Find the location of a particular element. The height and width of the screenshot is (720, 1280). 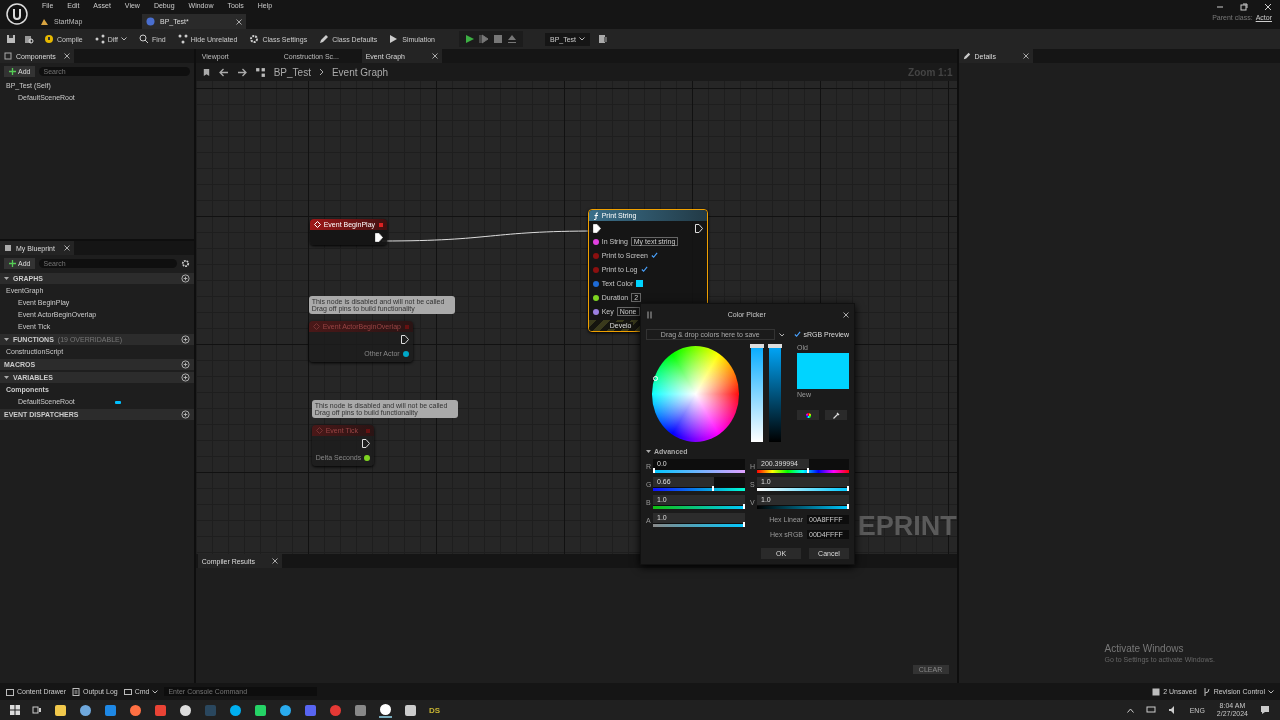

blueprint-icon is located at coordinates (150, 21).